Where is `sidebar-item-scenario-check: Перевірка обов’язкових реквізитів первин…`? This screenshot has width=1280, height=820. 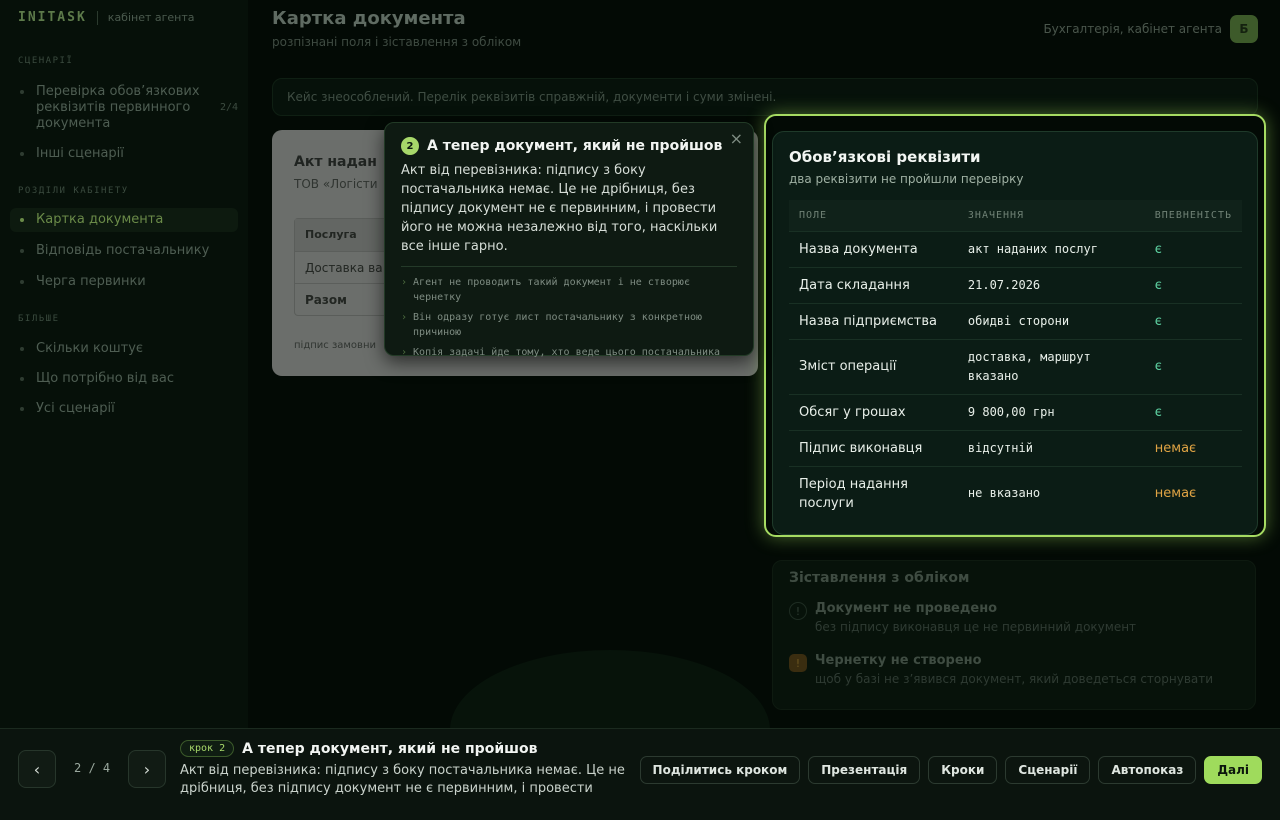
sidebar-item-scenario-check: Перевірка обов’язкових реквізитів первин… is located at coordinates (128, 108).